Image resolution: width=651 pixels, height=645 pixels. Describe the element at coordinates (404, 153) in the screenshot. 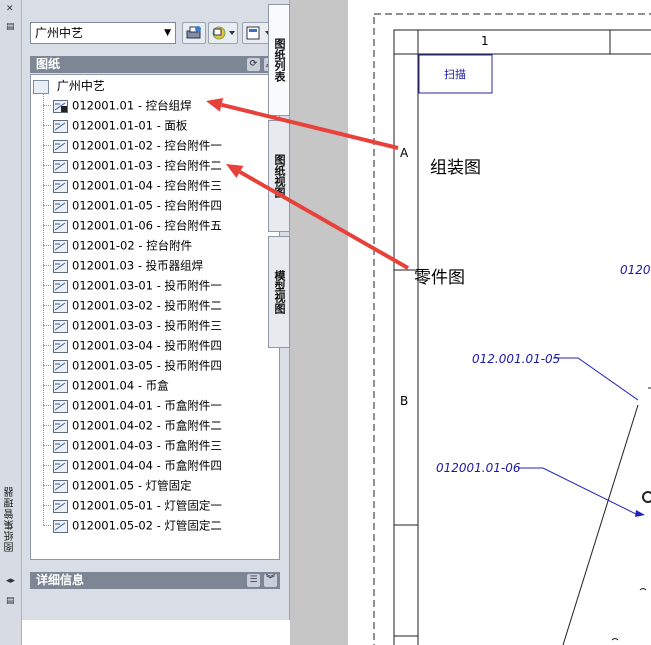

I see `grid-row-a: A` at that location.